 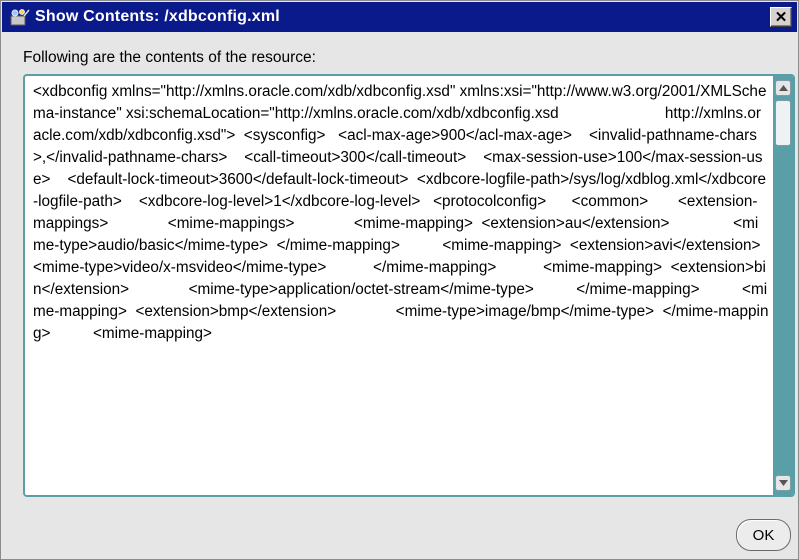 I want to click on window-title: Show Contents: /xdbconfig.xml, so click(x=157, y=16).